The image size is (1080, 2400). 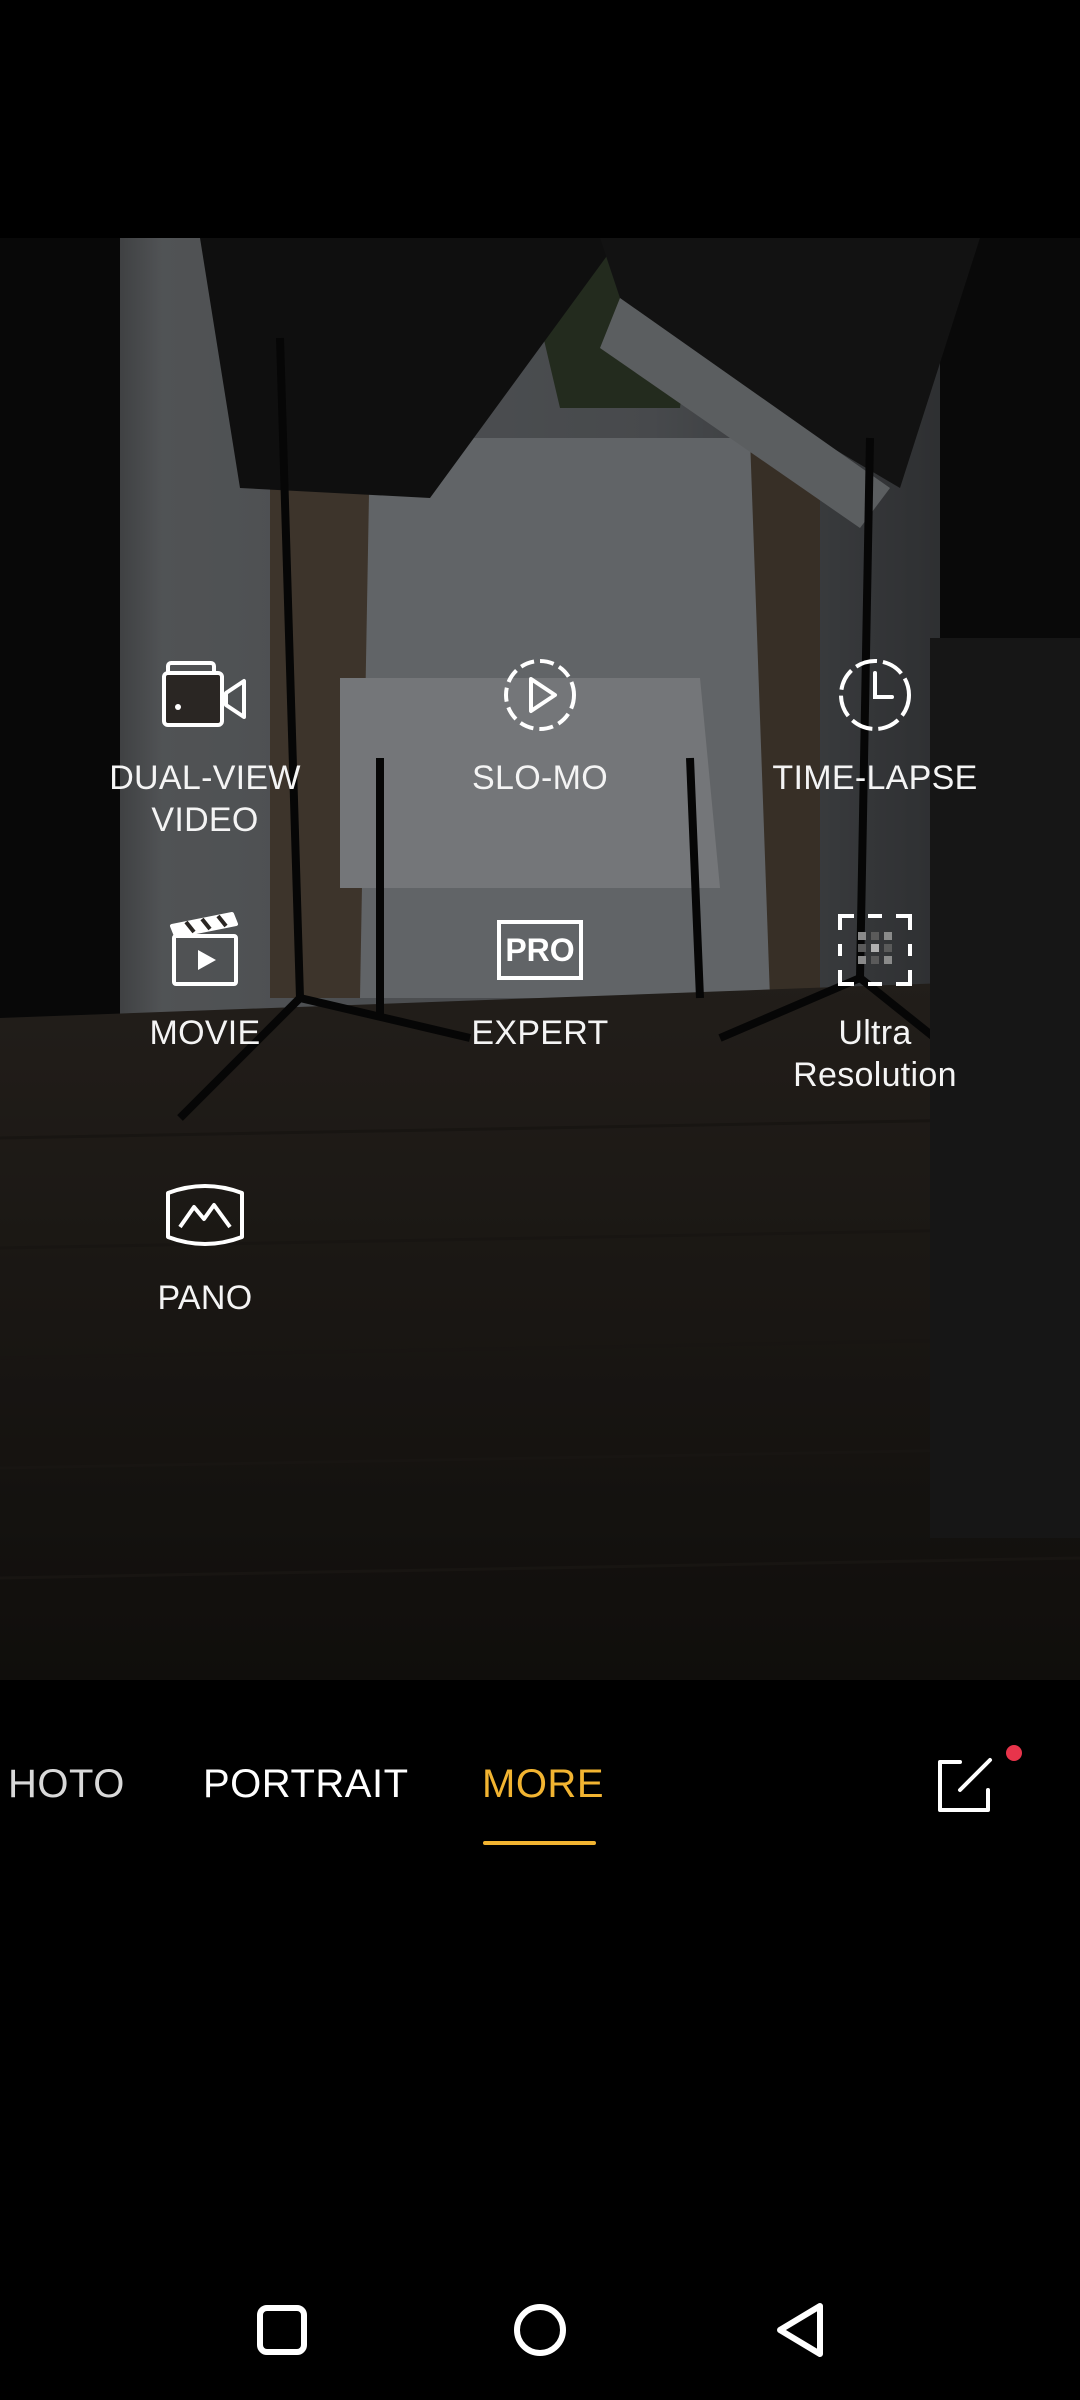 What do you see at coordinates (205, 1033) in the screenshot?
I see `mode-label: MOVIE` at bounding box center [205, 1033].